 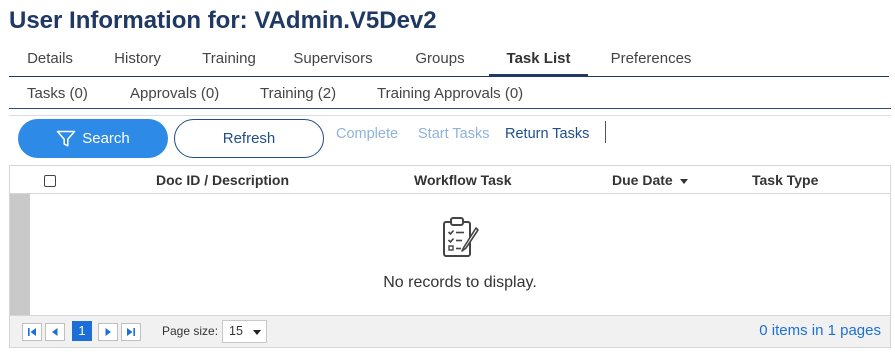 I want to click on column-header-doc-id: Doc ID / Description, so click(x=222, y=180).